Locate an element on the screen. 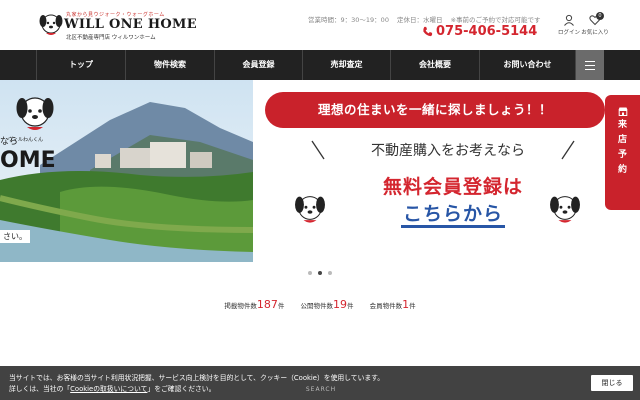 This screenshot has width=640, height=400. nav-item-member-registration: 会員登録 is located at coordinates (258, 65).